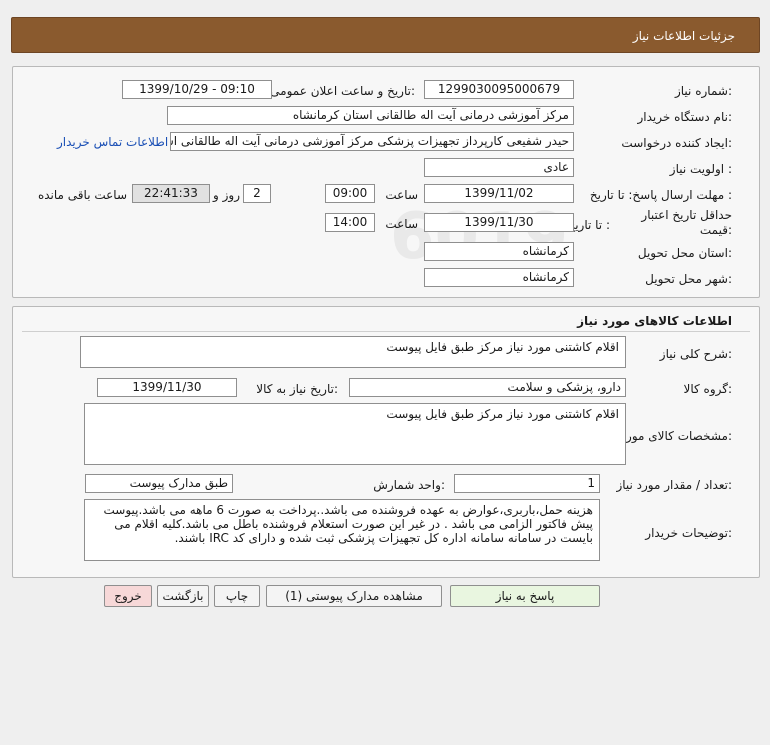 The height and width of the screenshot is (745, 770). What do you see at coordinates (695, 354) in the screenshot?
I see `description-label: شرح کلی نیاز:` at bounding box center [695, 354].